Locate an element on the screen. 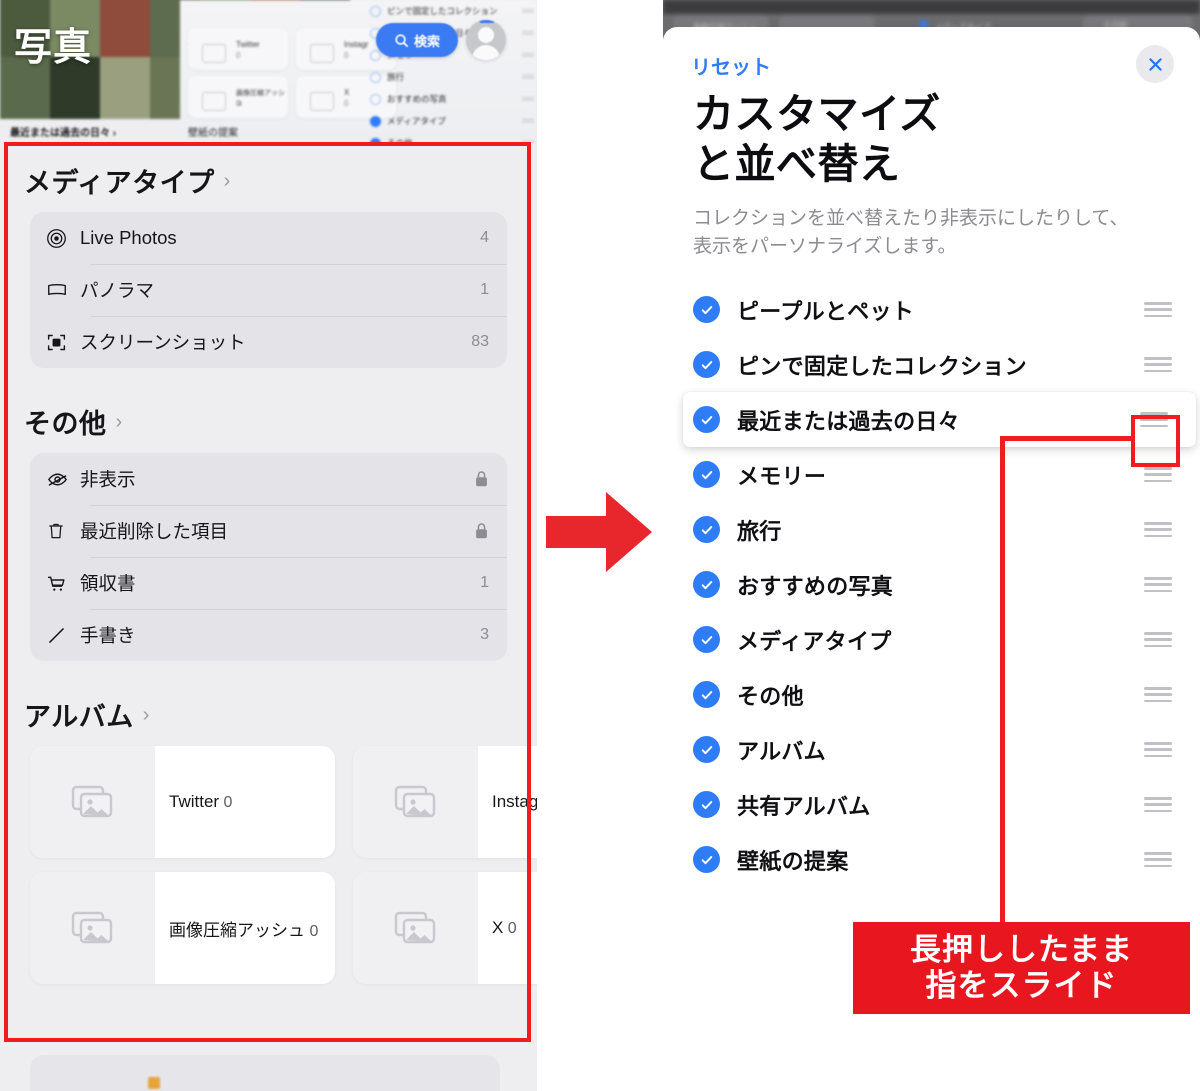 The image size is (1200, 1091). list-item: パノラマ 1 is located at coordinates (268, 290).